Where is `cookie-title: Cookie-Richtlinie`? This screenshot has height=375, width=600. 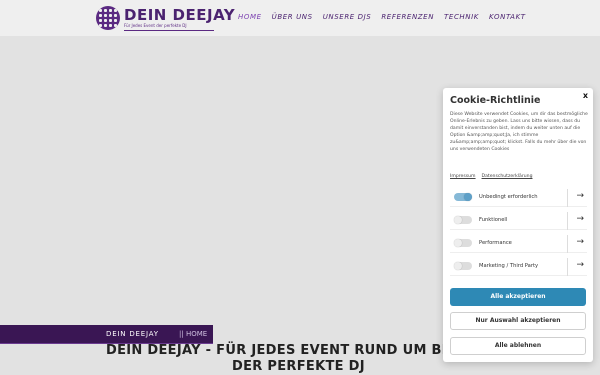
cookie-title: Cookie-Richtlinie is located at coordinates (495, 100).